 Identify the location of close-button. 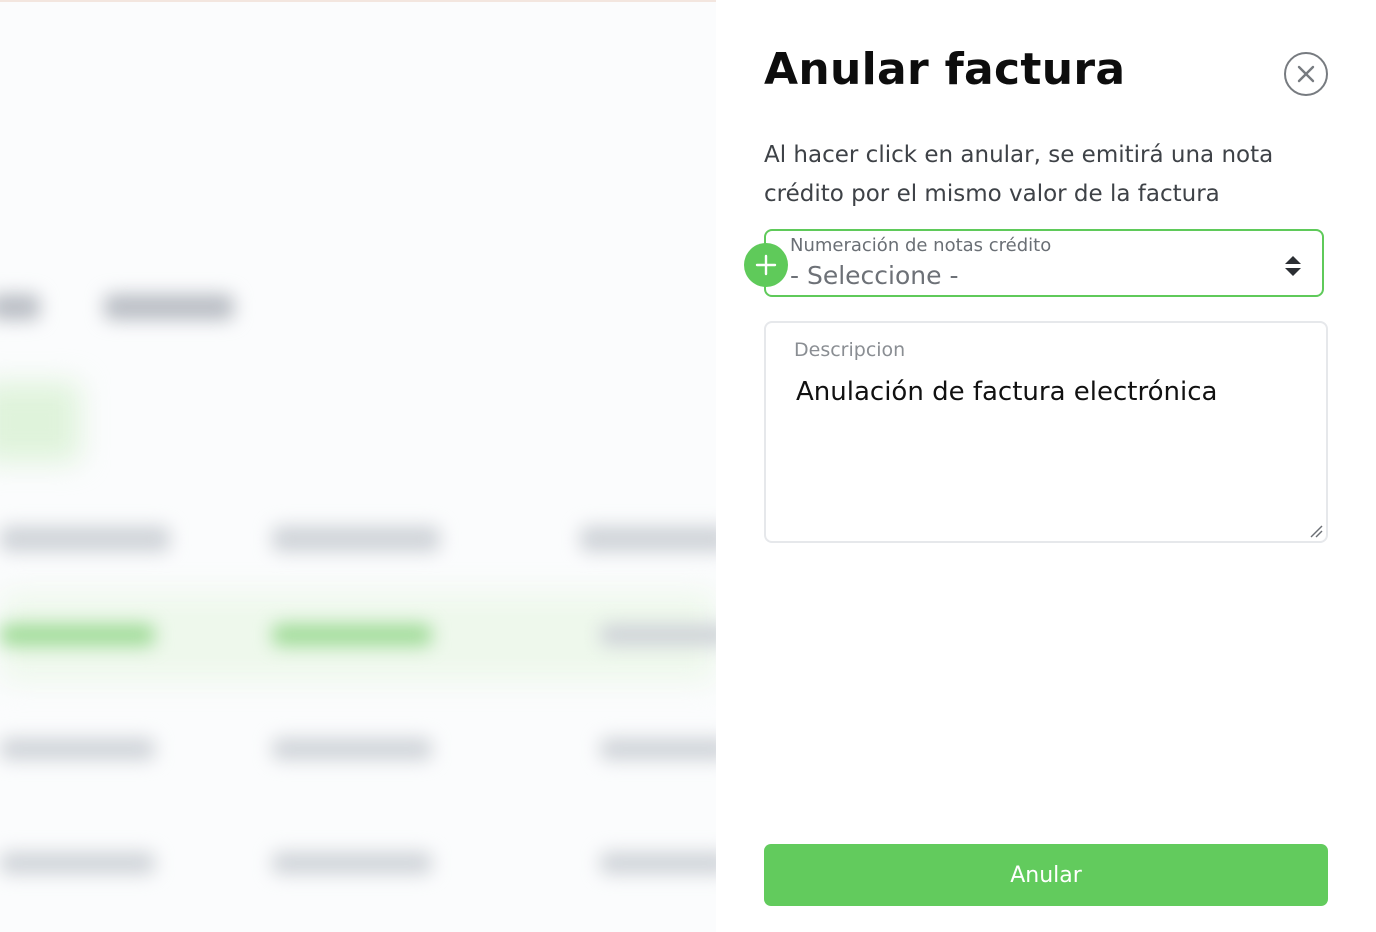
(1306, 74).